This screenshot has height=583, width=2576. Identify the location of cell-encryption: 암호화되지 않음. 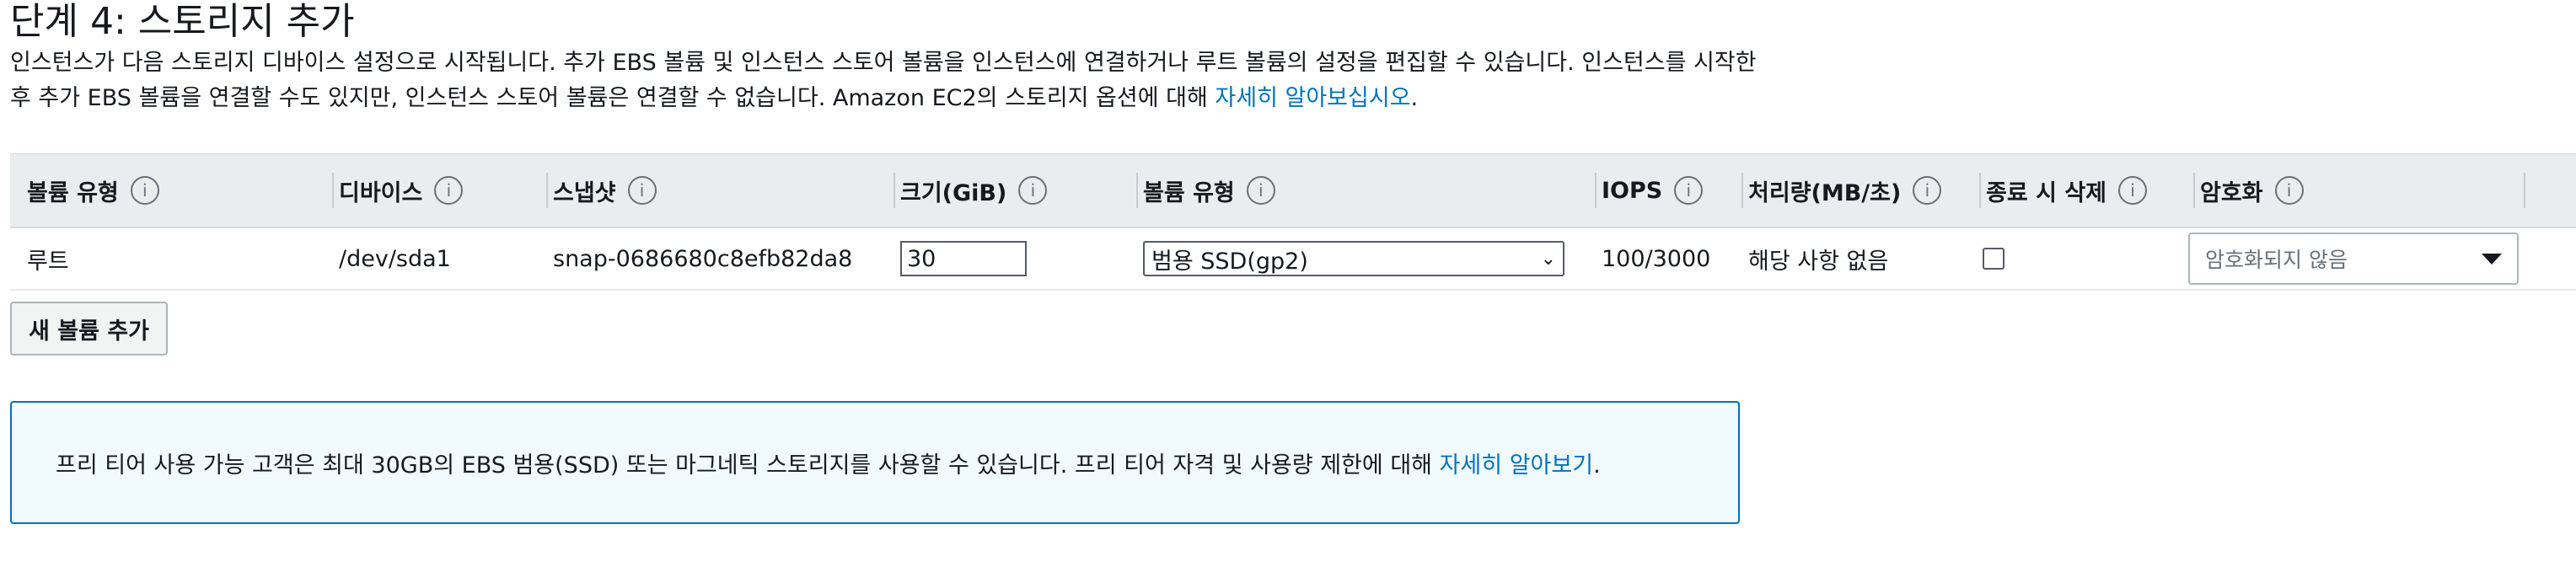
(2353, 258).